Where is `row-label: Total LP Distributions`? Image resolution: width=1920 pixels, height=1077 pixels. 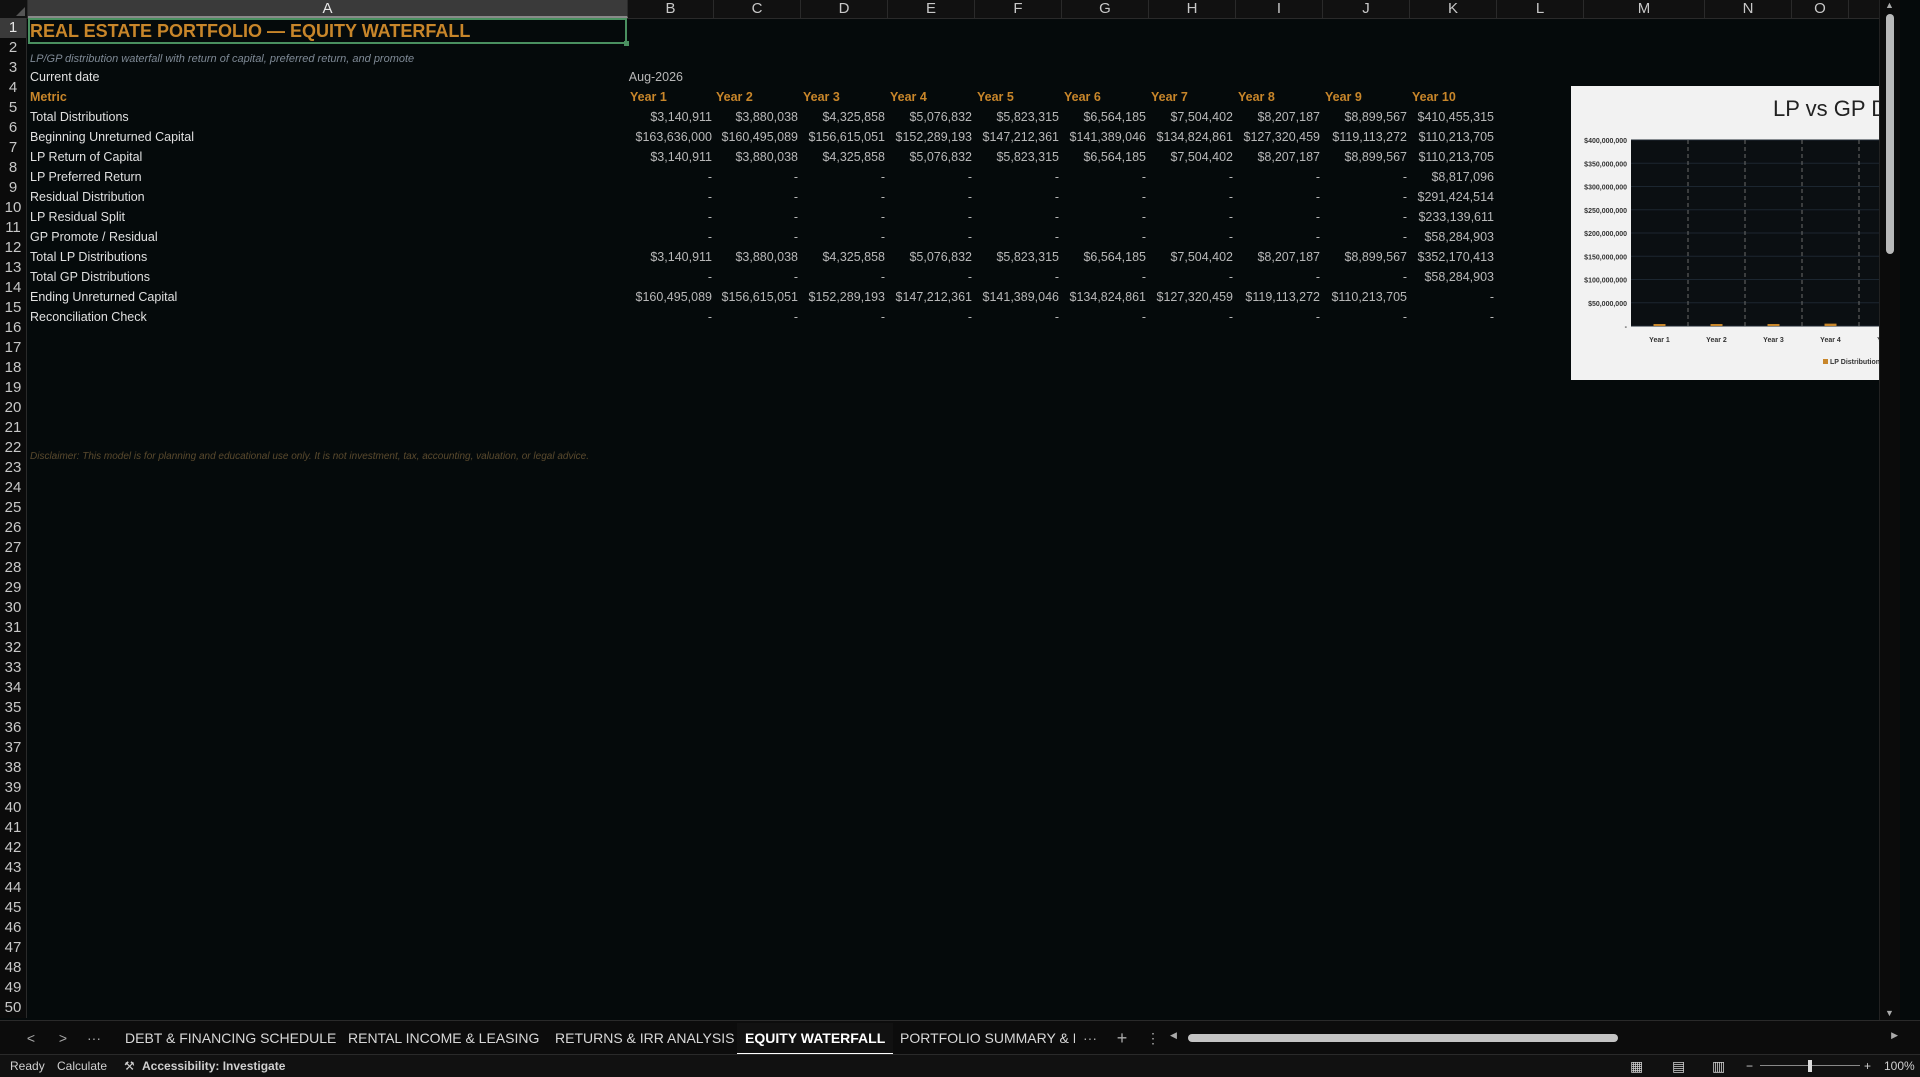 row-label: Total LP Distributions is located at coordinates (88, 257).